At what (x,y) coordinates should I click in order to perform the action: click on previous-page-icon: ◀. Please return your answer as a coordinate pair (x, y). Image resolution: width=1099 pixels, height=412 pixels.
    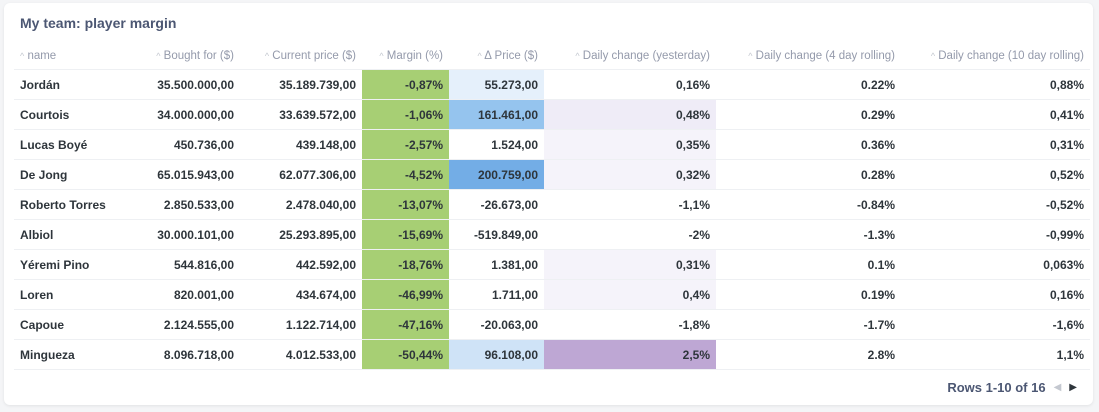
    Looking at the image, I should click on (1058, 387).